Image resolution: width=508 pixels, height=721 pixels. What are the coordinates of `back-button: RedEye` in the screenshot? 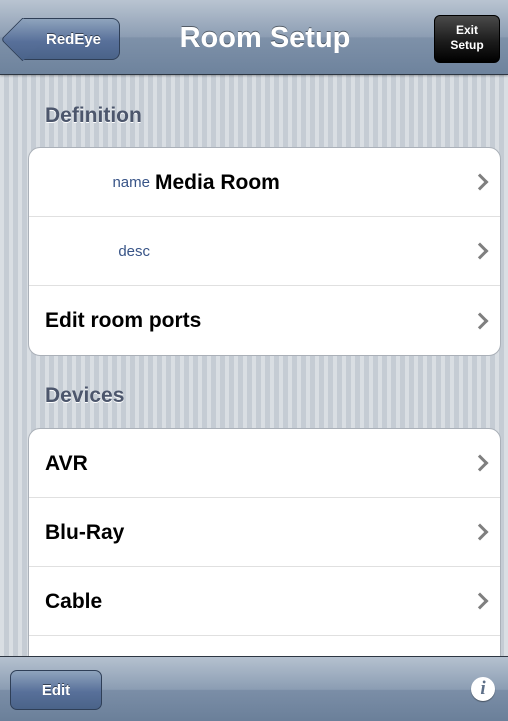 It's located at (71, 39).